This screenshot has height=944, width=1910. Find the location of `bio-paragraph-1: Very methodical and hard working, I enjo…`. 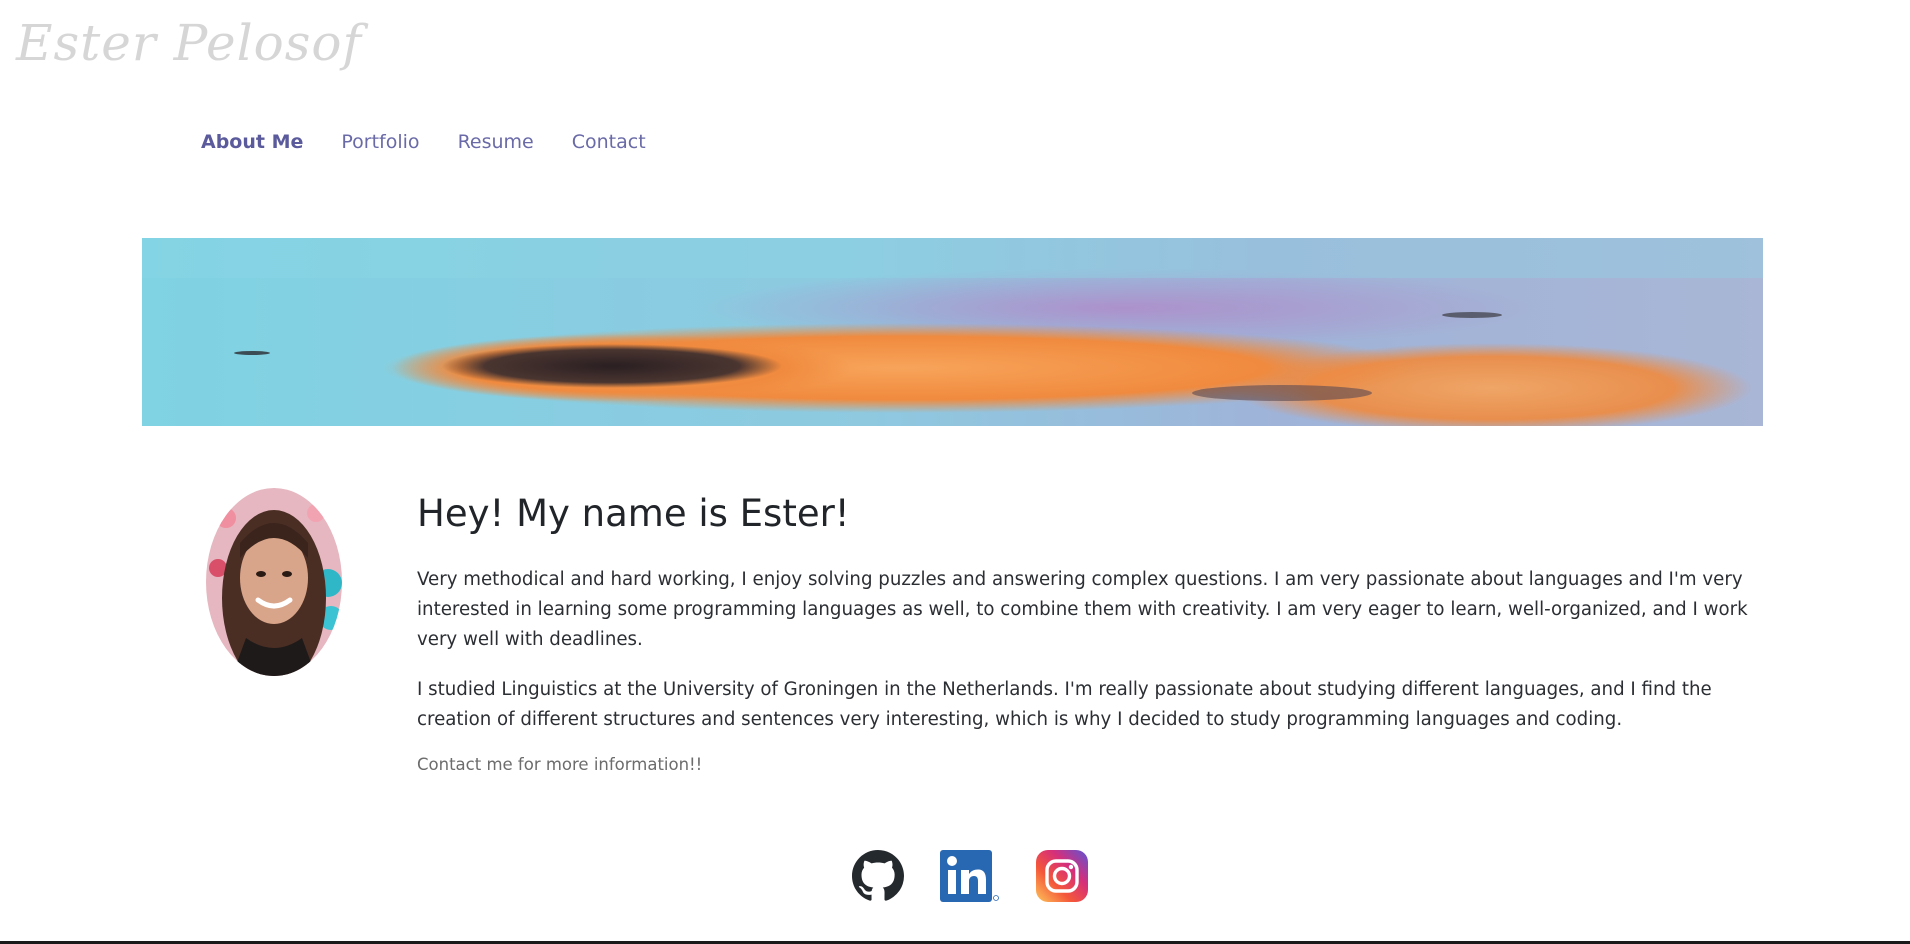

bio-paragraph-1: Very methodical and hard working, I enjo… is located at coordinates (1082, 609).